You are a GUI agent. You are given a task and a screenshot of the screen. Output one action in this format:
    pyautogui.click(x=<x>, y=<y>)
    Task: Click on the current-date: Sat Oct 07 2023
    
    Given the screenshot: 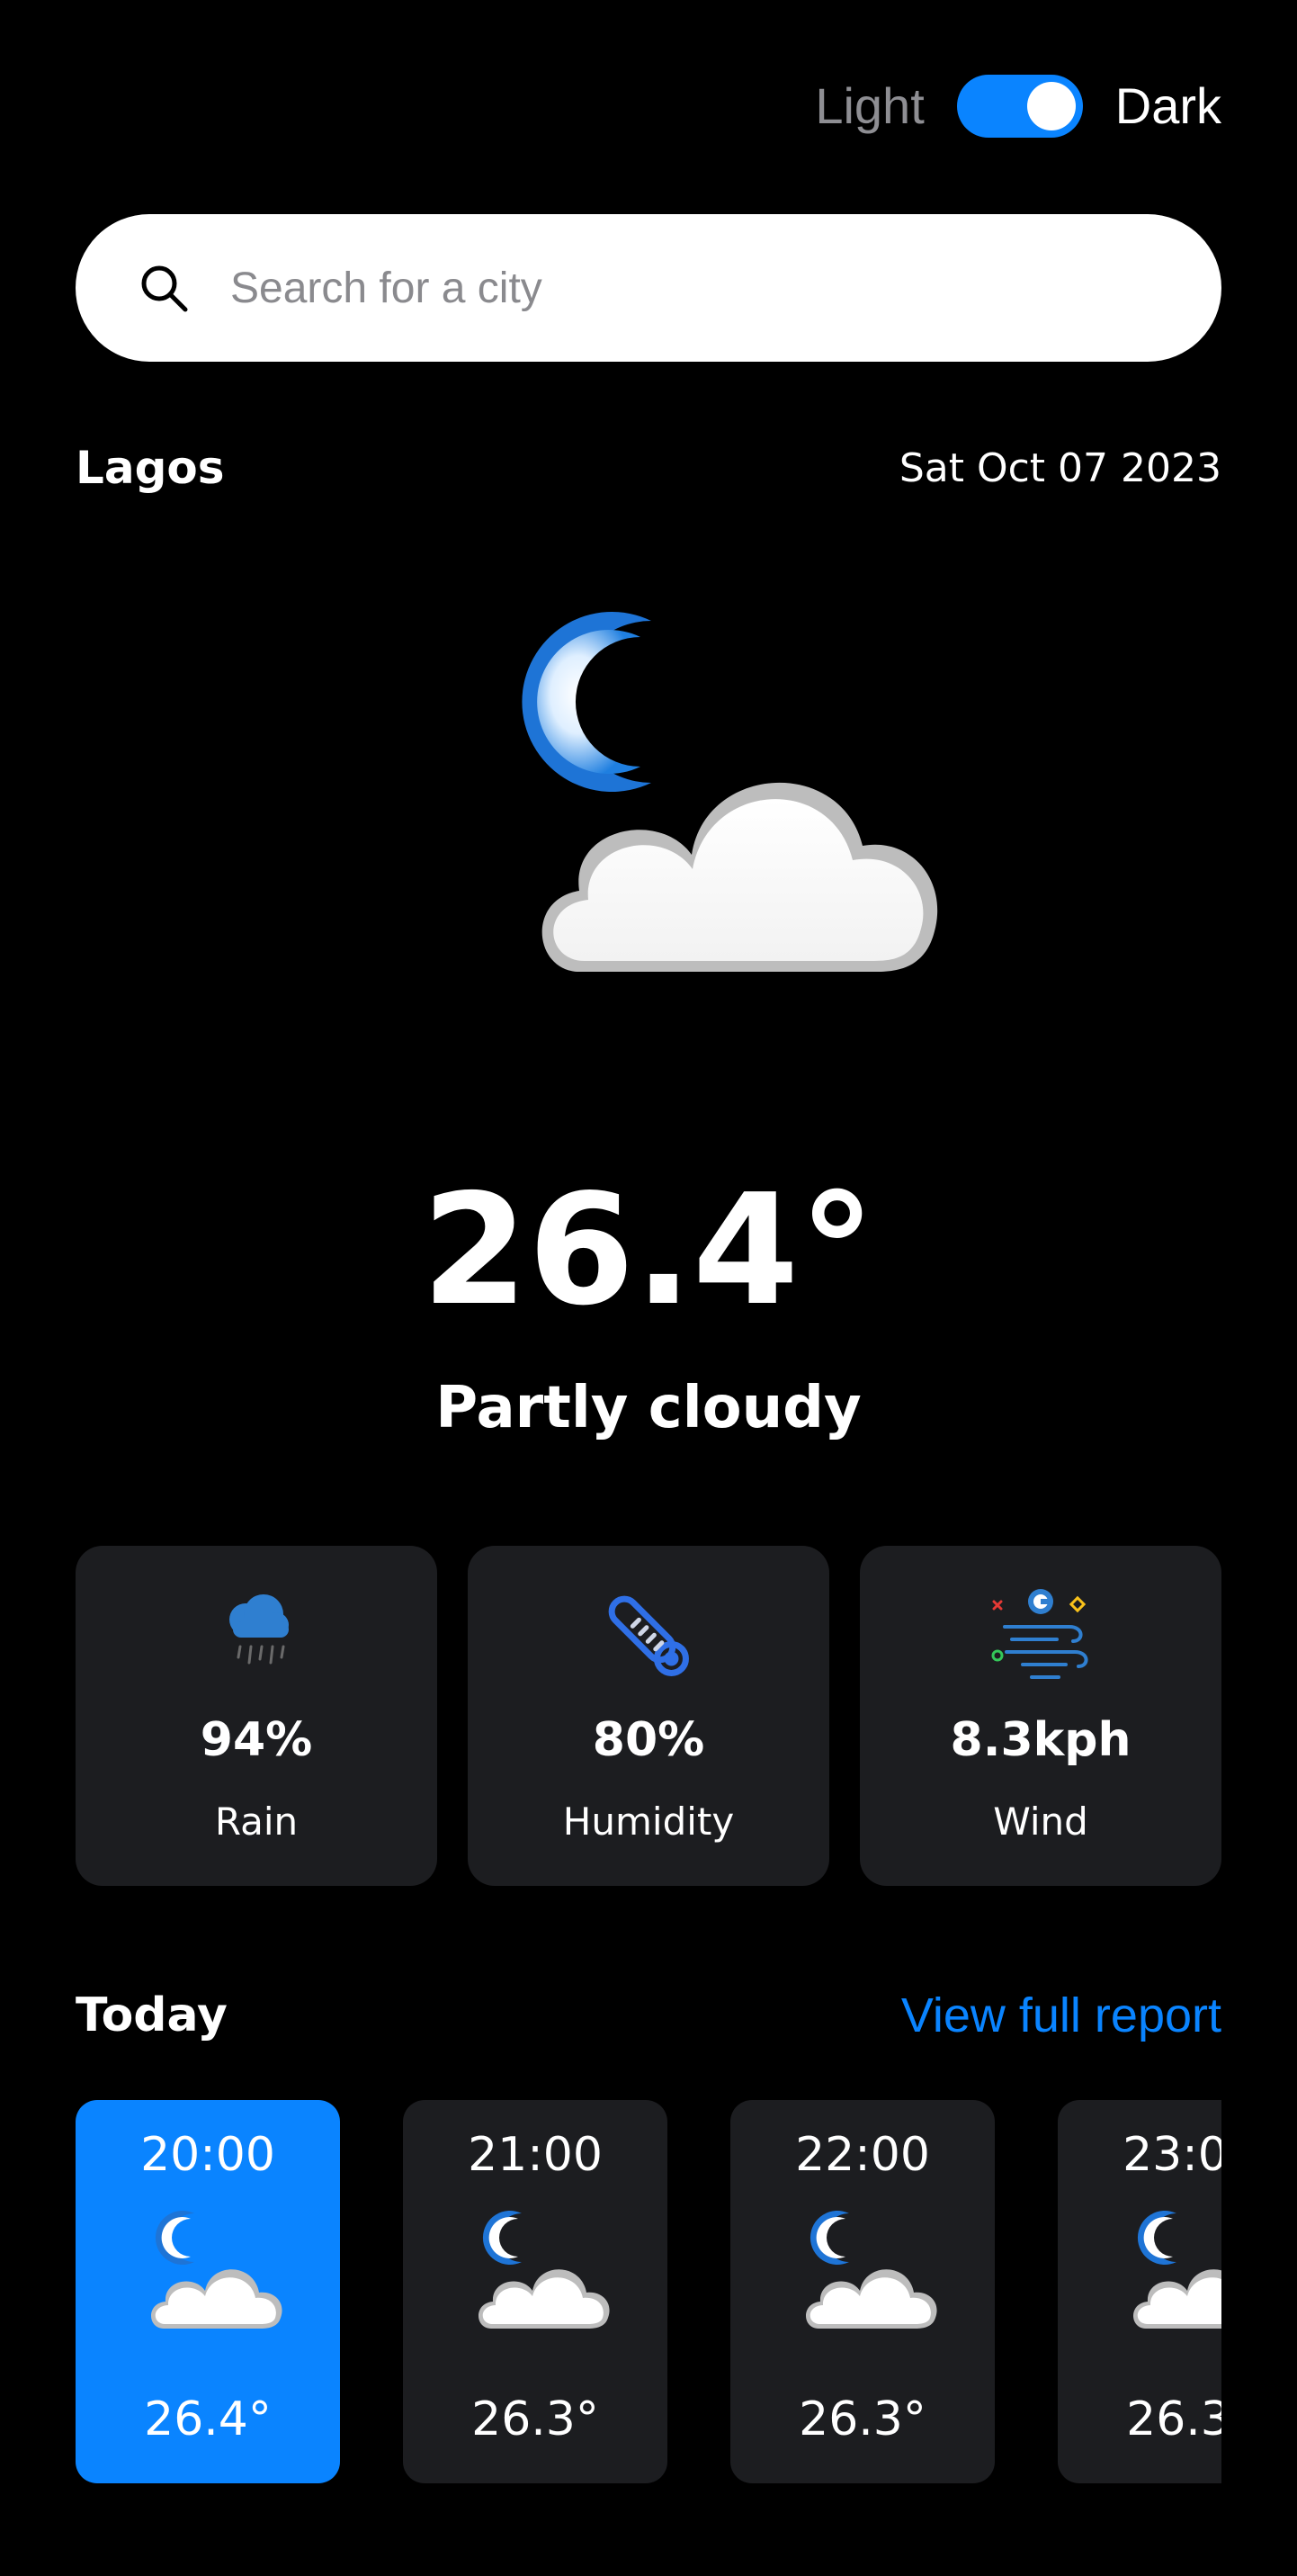 What is the action you would take?
    pyautogui.click(x=1060, y=468)
    